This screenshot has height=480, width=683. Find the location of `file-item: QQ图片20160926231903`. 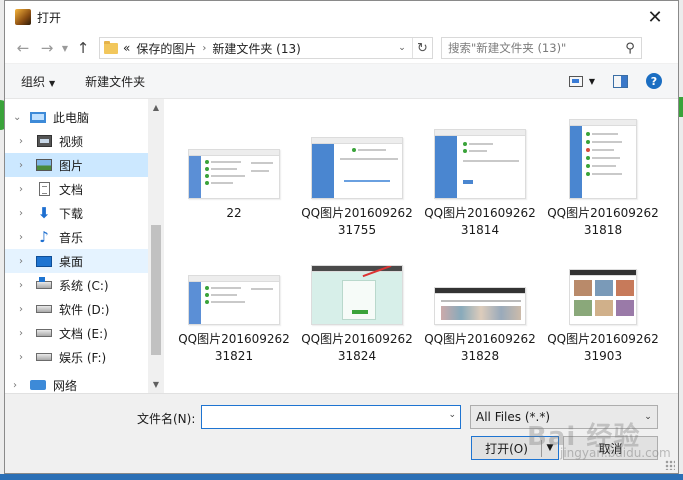

file-item: QQ图片20160926231903 is located at coordinates (603, 317).